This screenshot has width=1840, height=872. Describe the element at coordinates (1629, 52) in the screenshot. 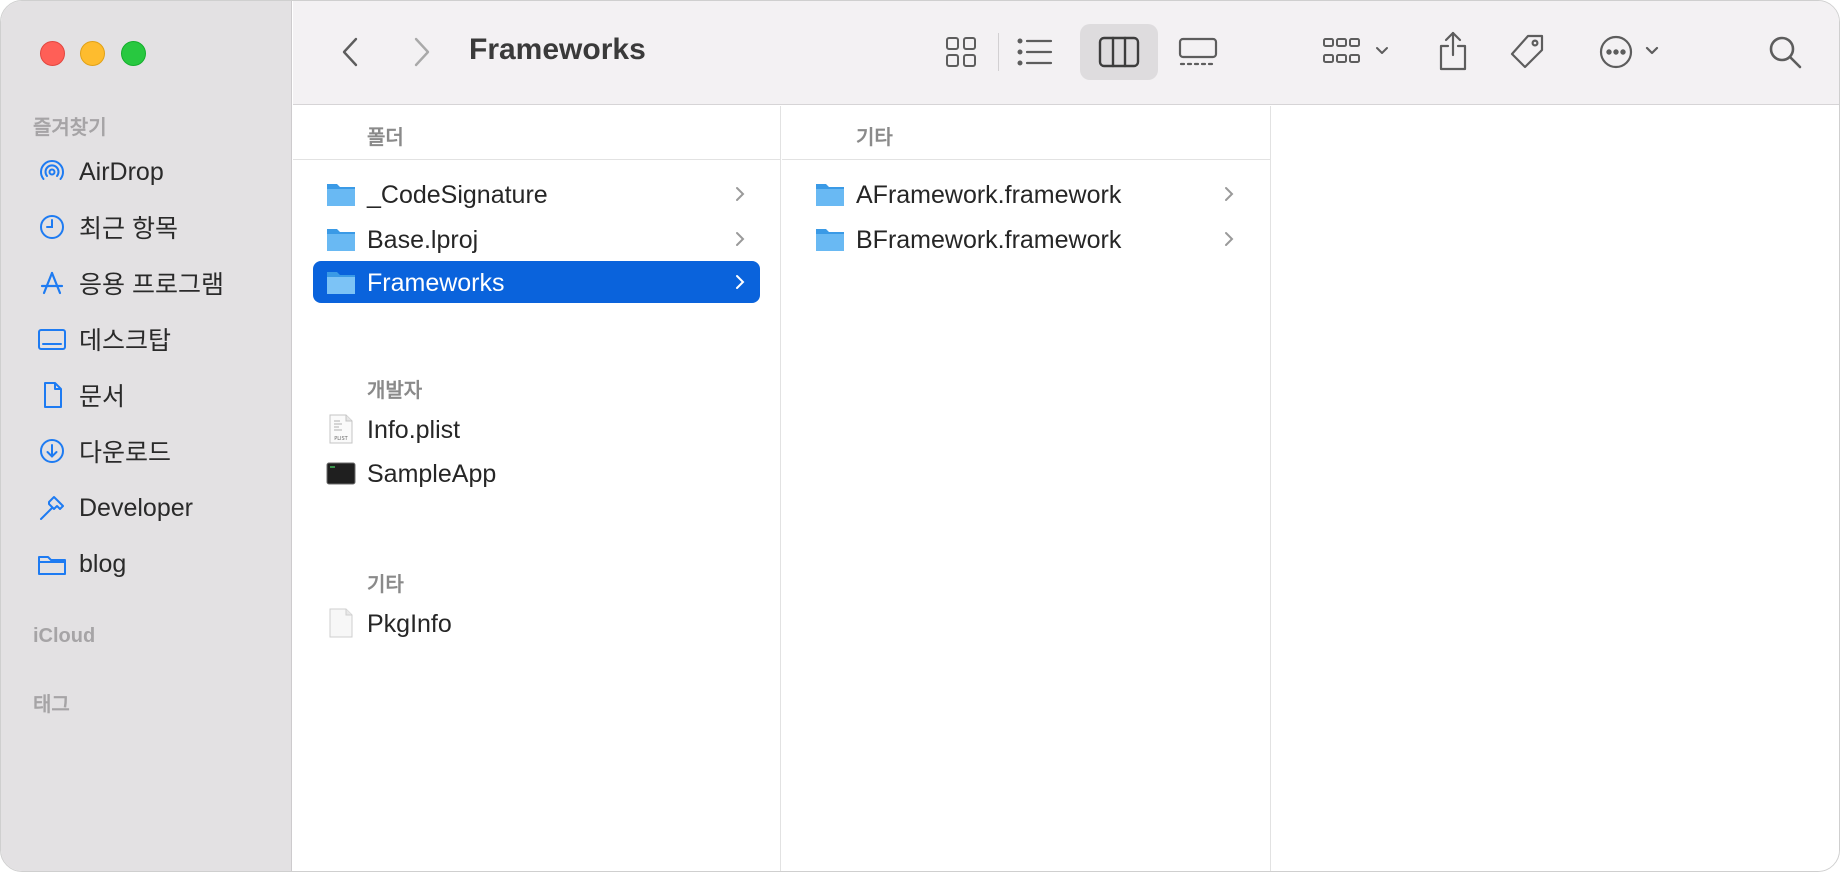

I see `more-icon` at that location.